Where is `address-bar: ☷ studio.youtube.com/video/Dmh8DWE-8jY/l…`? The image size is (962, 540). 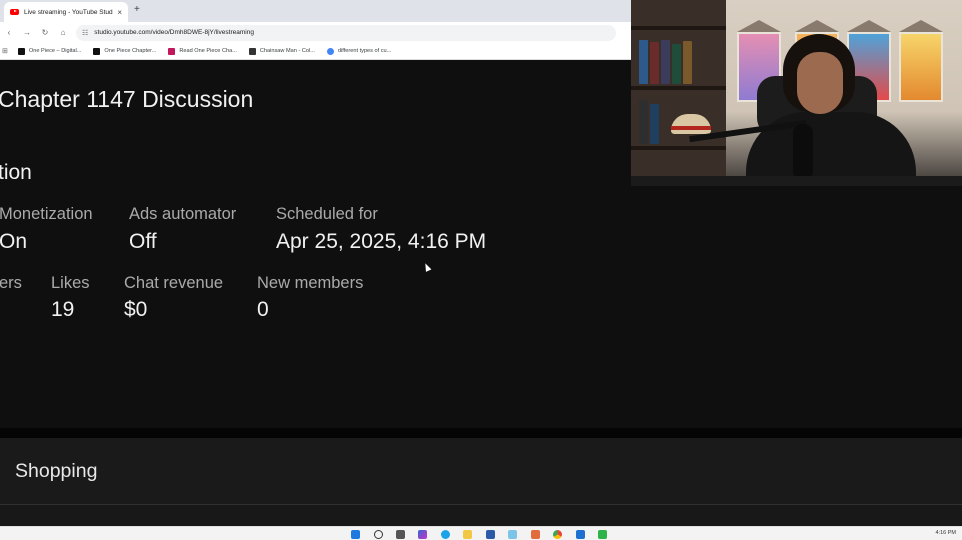 address-bar: ☷ studio.youtube.com/video/Dmh8DWE-8jY/l… is located at coordinates (346, 32).